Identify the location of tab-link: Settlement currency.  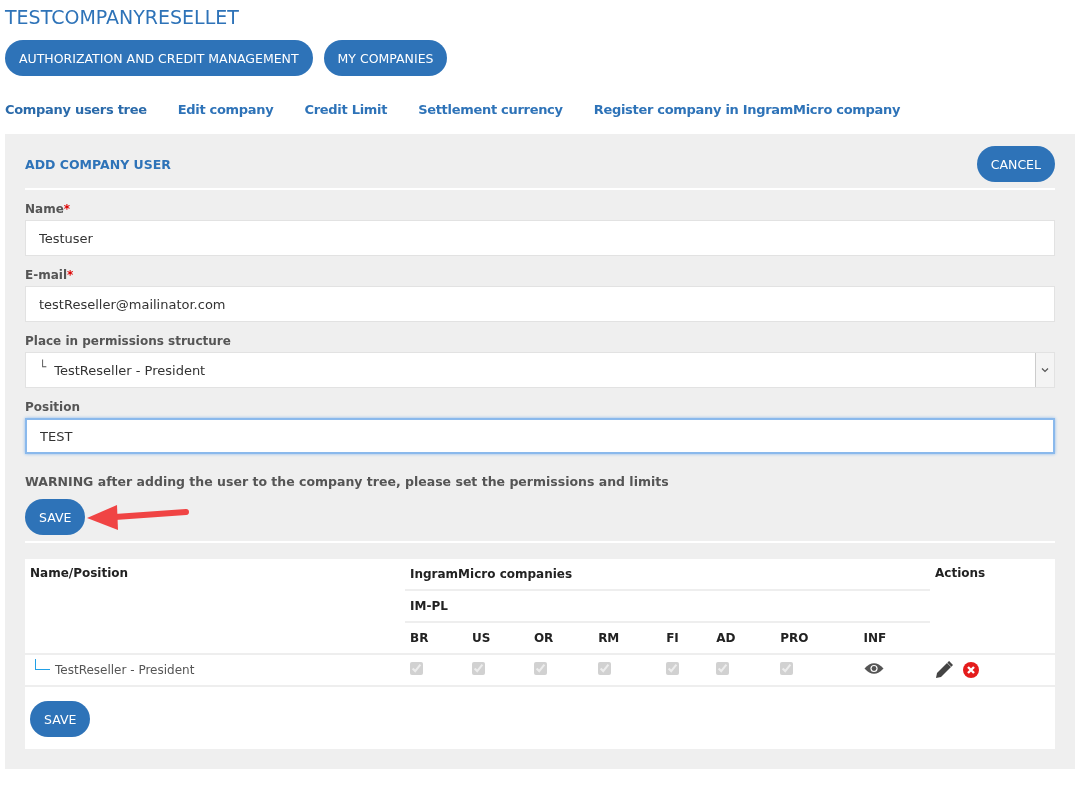
(490, 109).